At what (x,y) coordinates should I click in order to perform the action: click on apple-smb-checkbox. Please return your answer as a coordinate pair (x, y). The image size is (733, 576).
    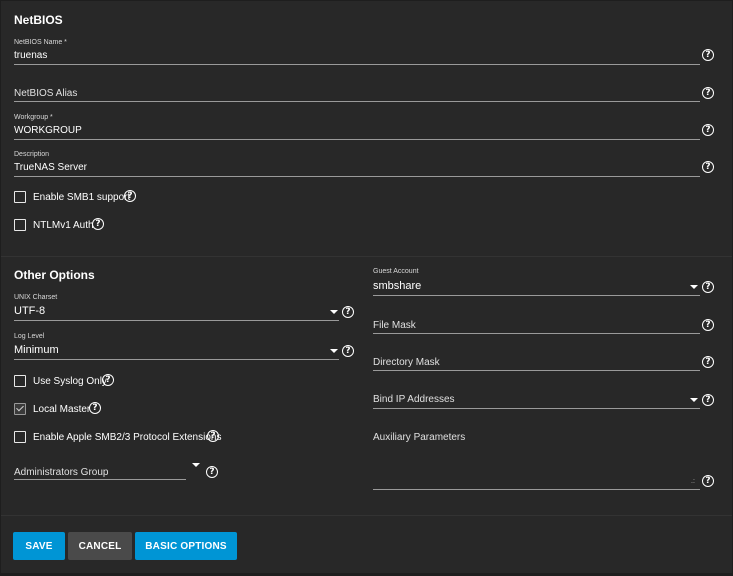
    Looking at the image, I should click on (20, 437).